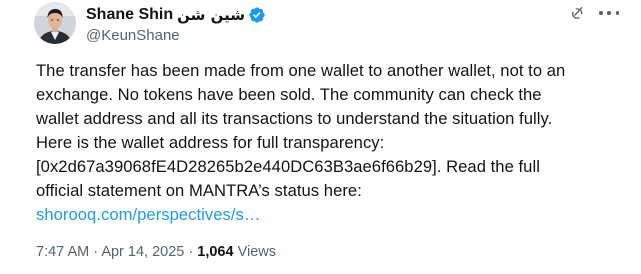 Image resolution: width=641 pixels, height=274 pixels. Describe the element at coordinates (62, 252) in the screenshot. I see `tweet-time: 7:47 AM` at that location.